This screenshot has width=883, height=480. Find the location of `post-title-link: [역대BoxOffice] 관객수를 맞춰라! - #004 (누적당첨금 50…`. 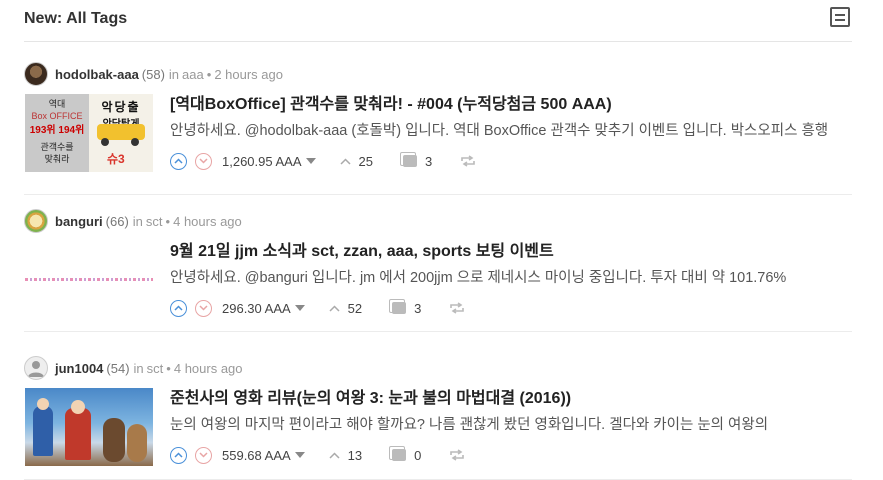

post-title-link: [역대BoxOffice] 관객수를 맞춰라! - #004 (누적당첨금 50… is located at coordinates (511, 105).